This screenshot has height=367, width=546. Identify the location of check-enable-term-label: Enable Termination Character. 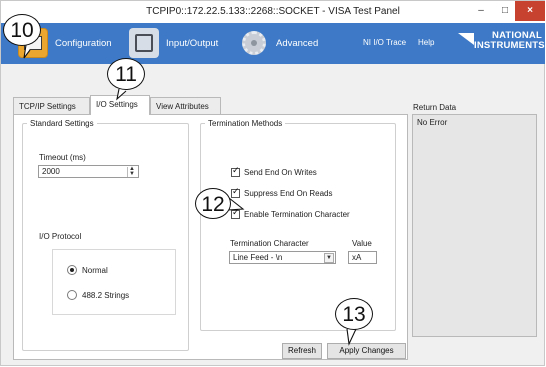
(297, 214).